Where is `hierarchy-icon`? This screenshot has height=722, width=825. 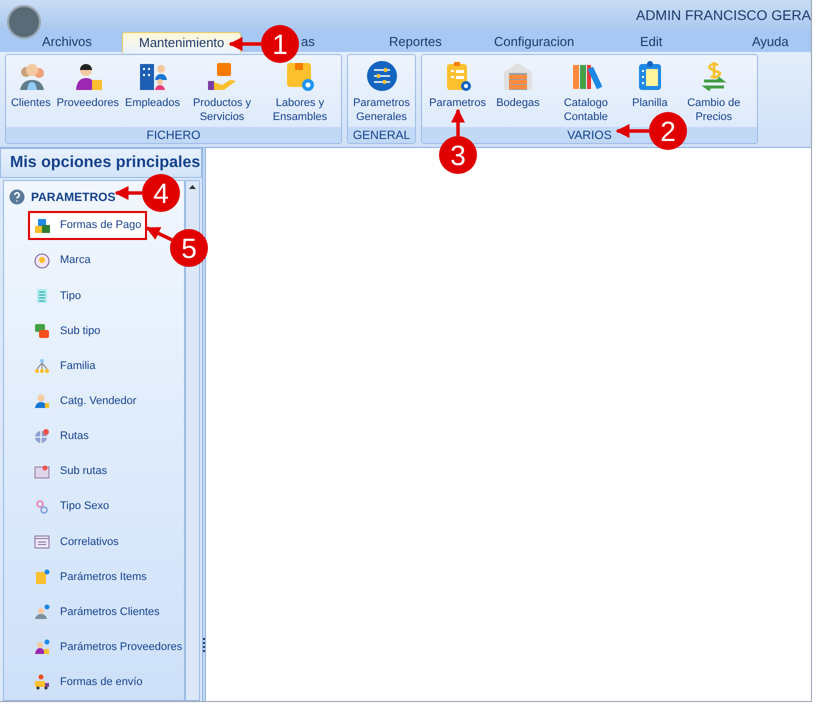
hierarchy-icon is located at coordinates (42, 366).